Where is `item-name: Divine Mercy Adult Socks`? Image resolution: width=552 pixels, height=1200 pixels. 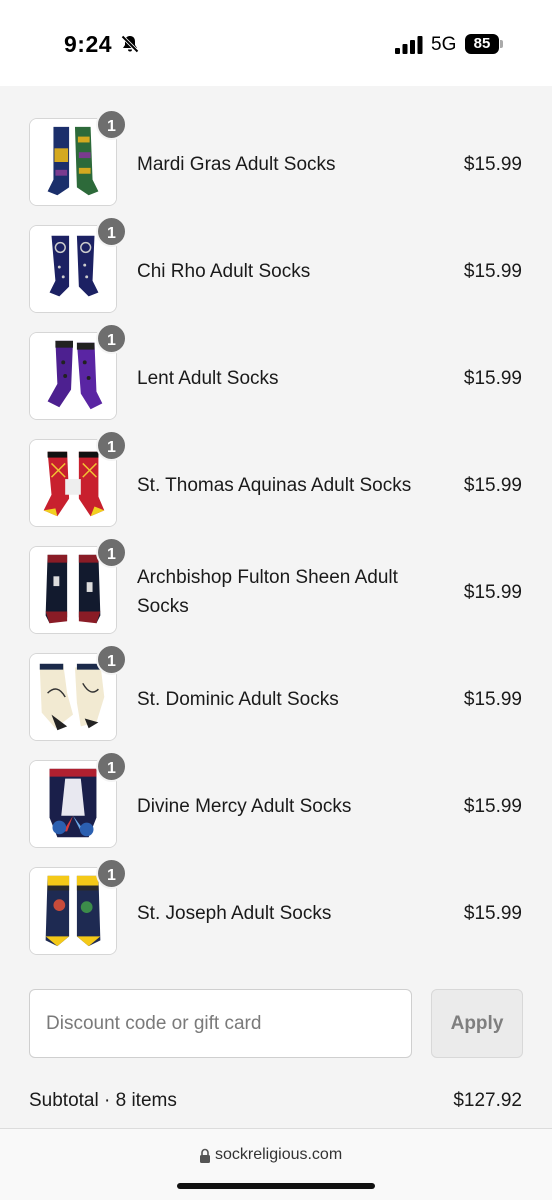 item-name: Divine Mercy Adult Socks is located at coordinates (244, 806).